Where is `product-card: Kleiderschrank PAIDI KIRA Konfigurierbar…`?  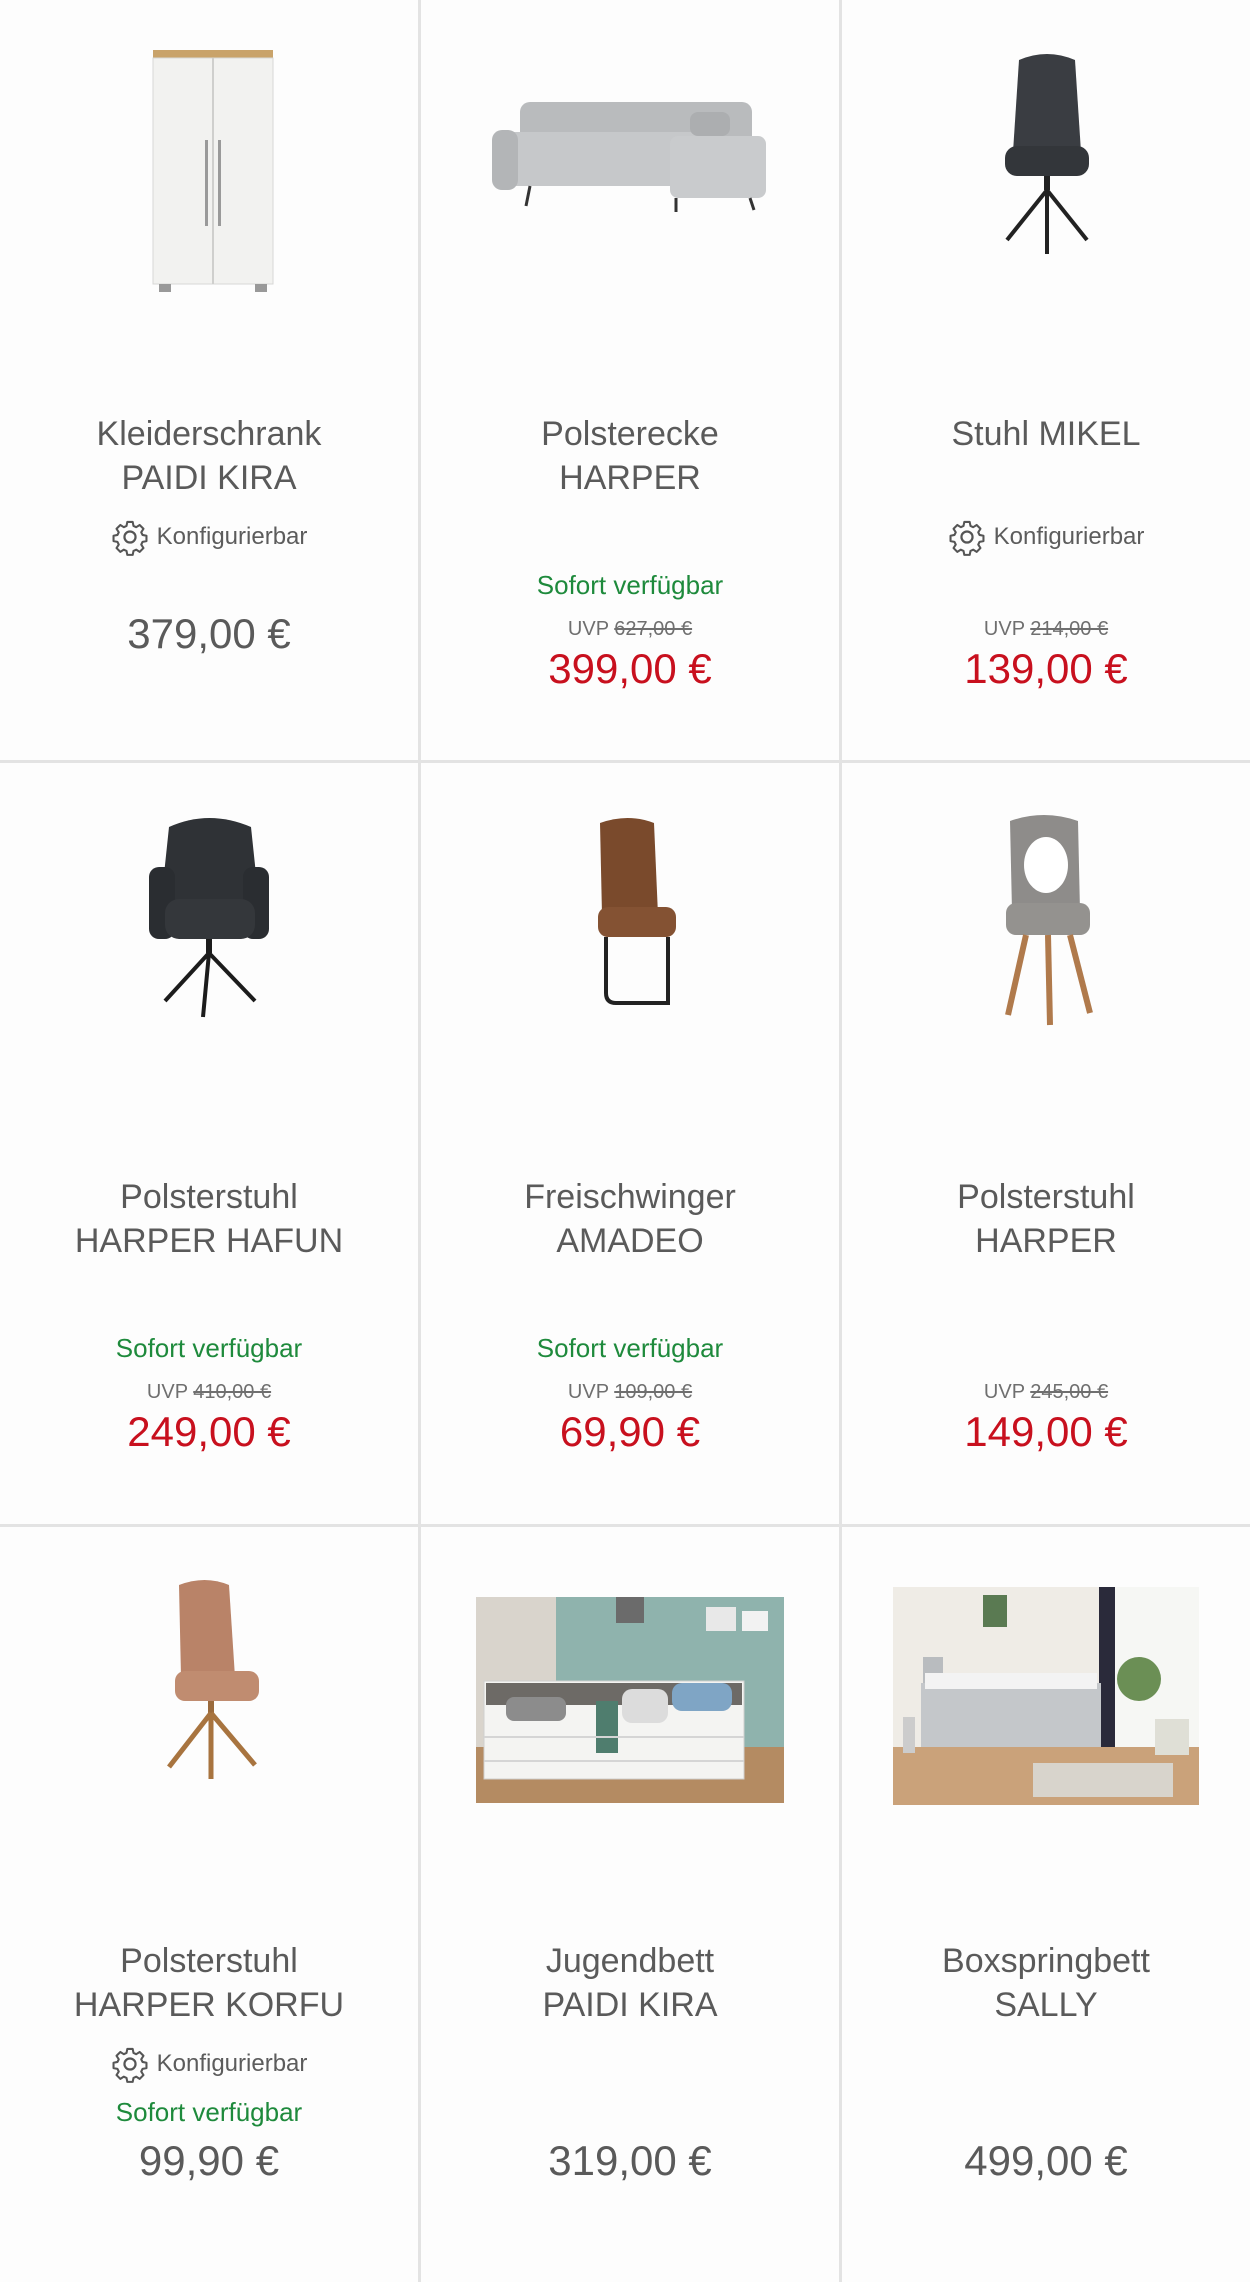
product-card: Kleiderschrank PAIDI KIRA Konfigurierbar… is located at coordinates (209, 380).